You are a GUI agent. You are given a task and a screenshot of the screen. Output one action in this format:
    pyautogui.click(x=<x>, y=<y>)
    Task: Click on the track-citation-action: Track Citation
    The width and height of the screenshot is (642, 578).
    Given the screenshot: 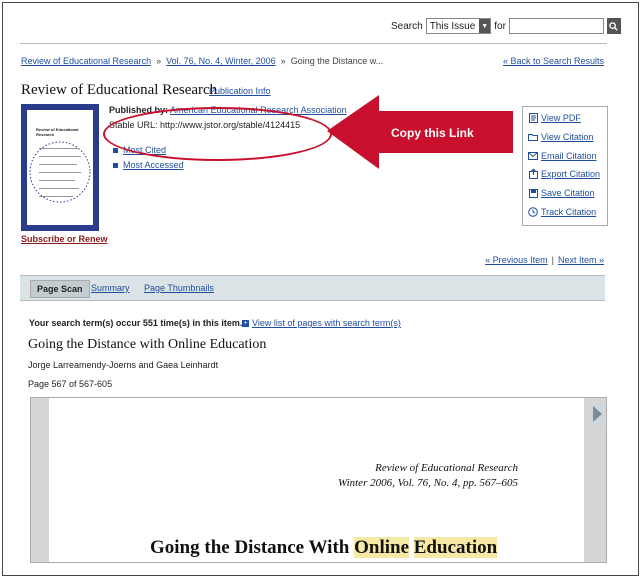 What is the action you would take?
    pyautogui.click(x=562, y=212)
    